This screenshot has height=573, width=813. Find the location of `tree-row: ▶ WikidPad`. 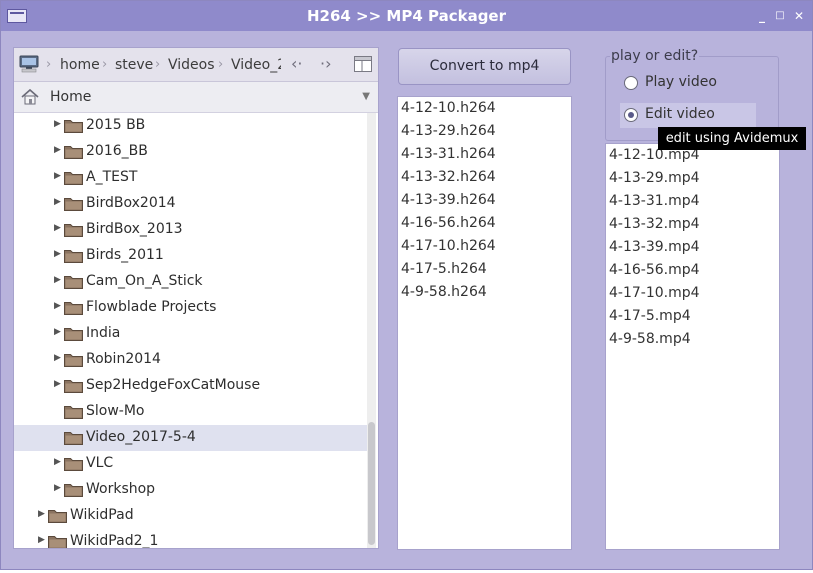

tree-row: ▶ WikidPad is located at coordinates (190, 516).